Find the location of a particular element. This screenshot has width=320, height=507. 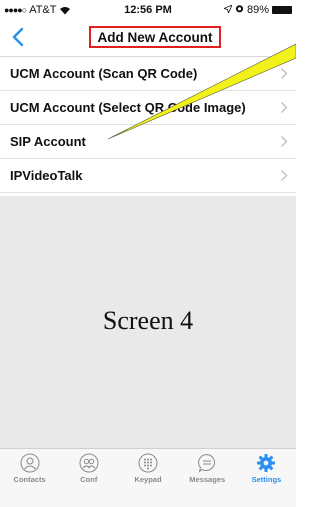

alarm-icon is located at coordinates (239, 10).